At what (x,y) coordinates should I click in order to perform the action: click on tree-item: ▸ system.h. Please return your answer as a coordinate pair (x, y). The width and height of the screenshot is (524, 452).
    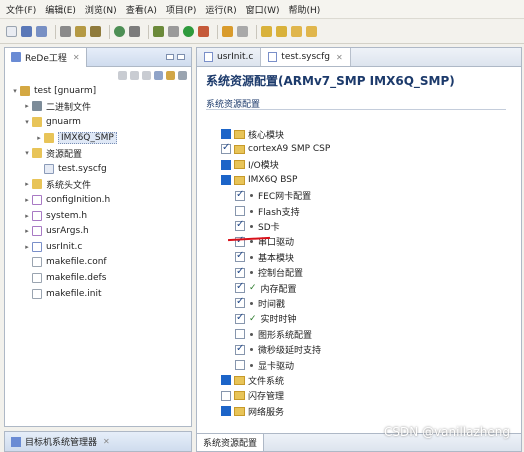
    Looking at the image, I should click on (98, 216).